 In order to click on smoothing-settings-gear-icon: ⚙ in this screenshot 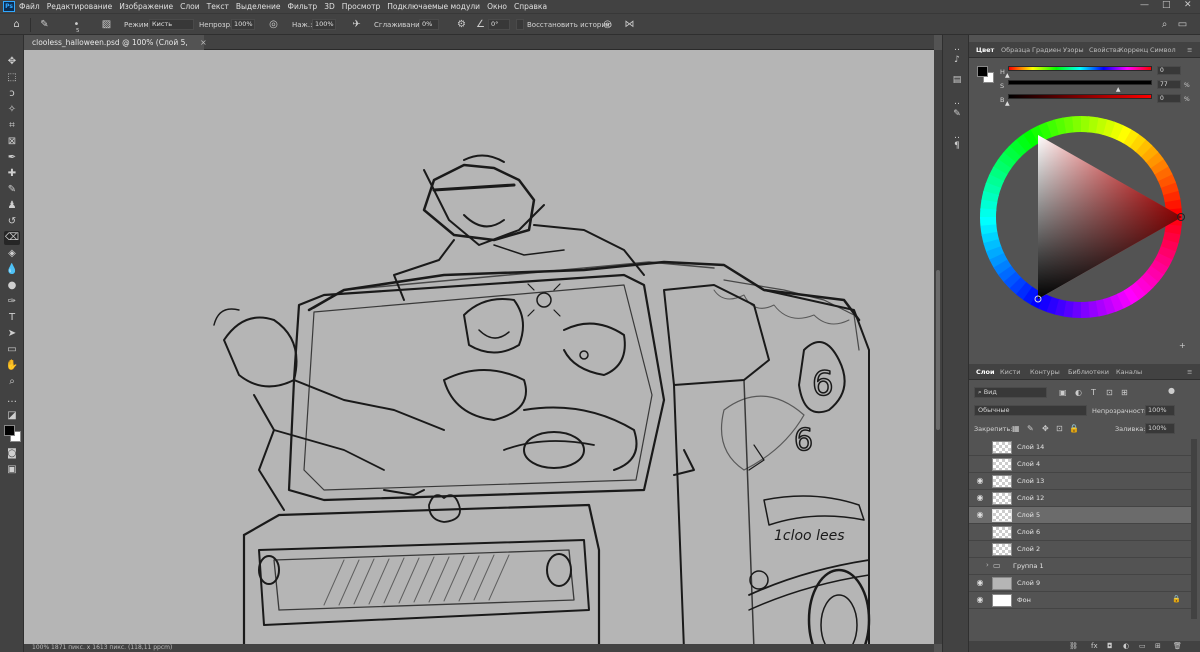, I will do `click(461, 24)`.